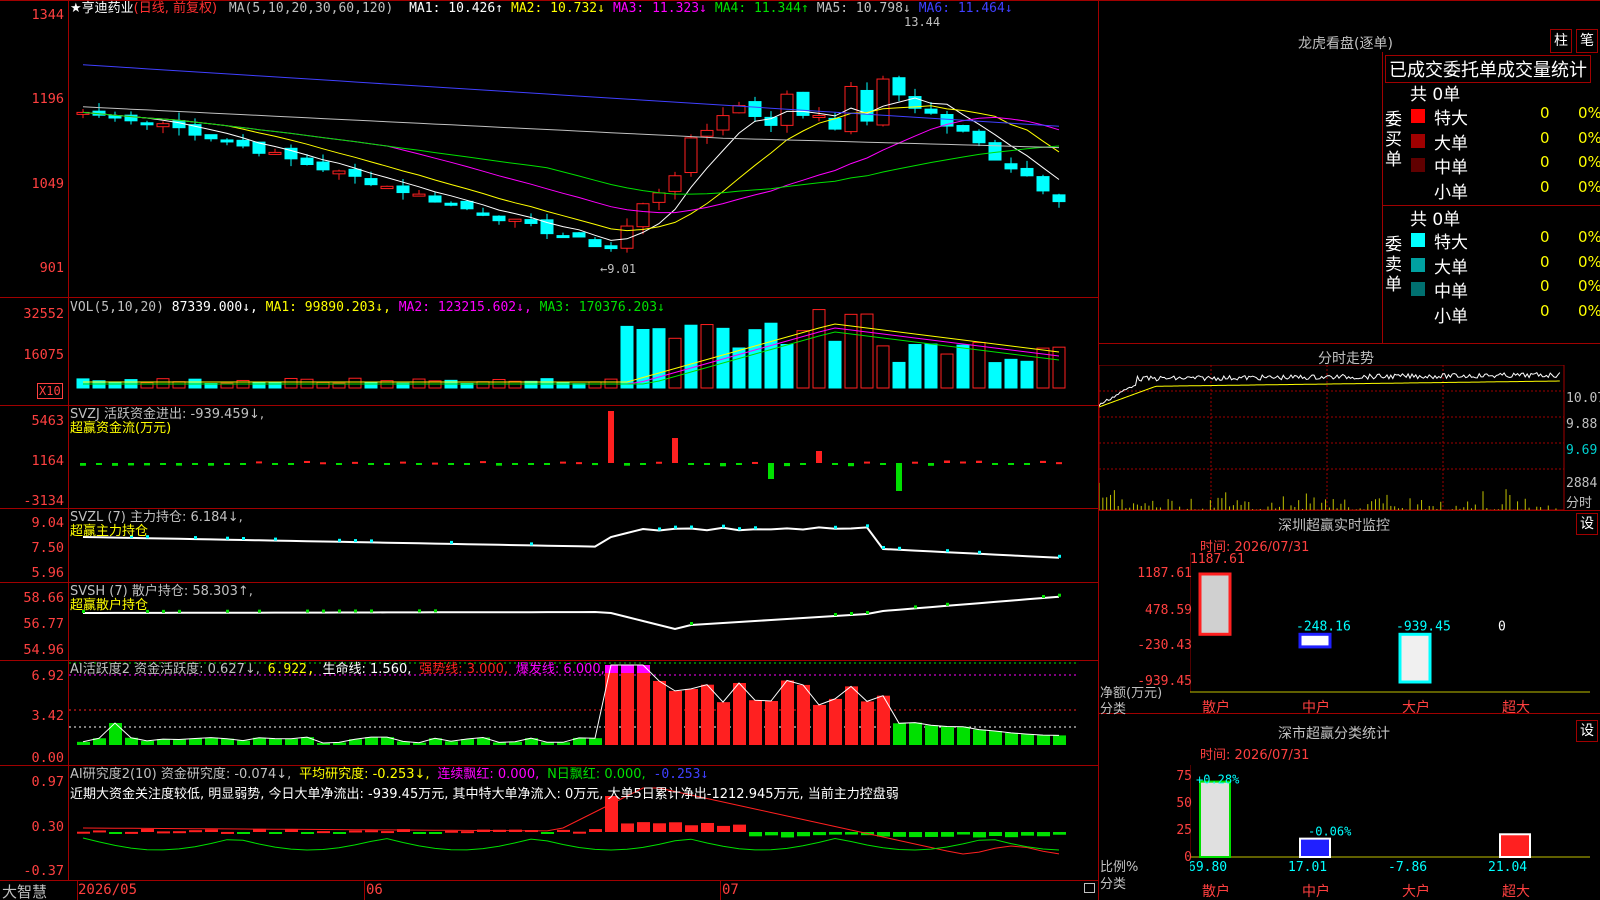 Image resolution: width=1600 pixels, height=900 pixels. What do you see at coordinates (47, 676) in the screenshot?
I see `ai-active-axis-1: 6.92` at bounding box center [47, 676].